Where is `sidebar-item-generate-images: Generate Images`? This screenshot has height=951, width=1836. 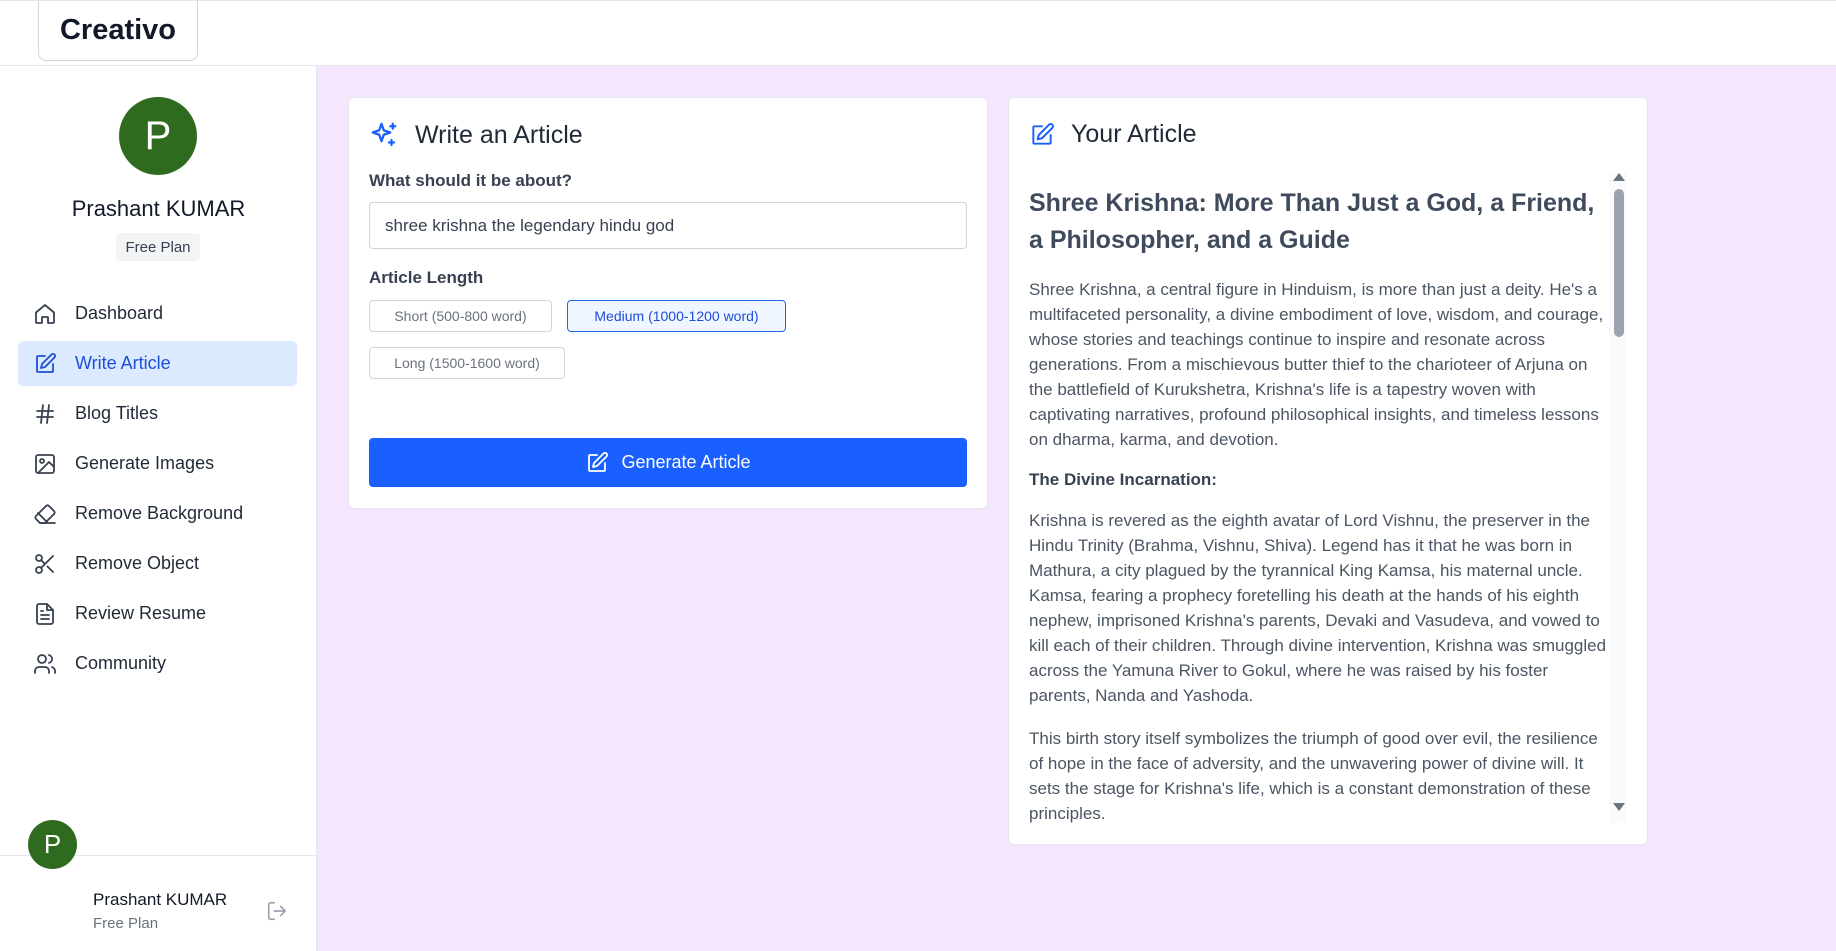
sidebar-item-generate-images: Generate Images is located at coordinates (157, 463).